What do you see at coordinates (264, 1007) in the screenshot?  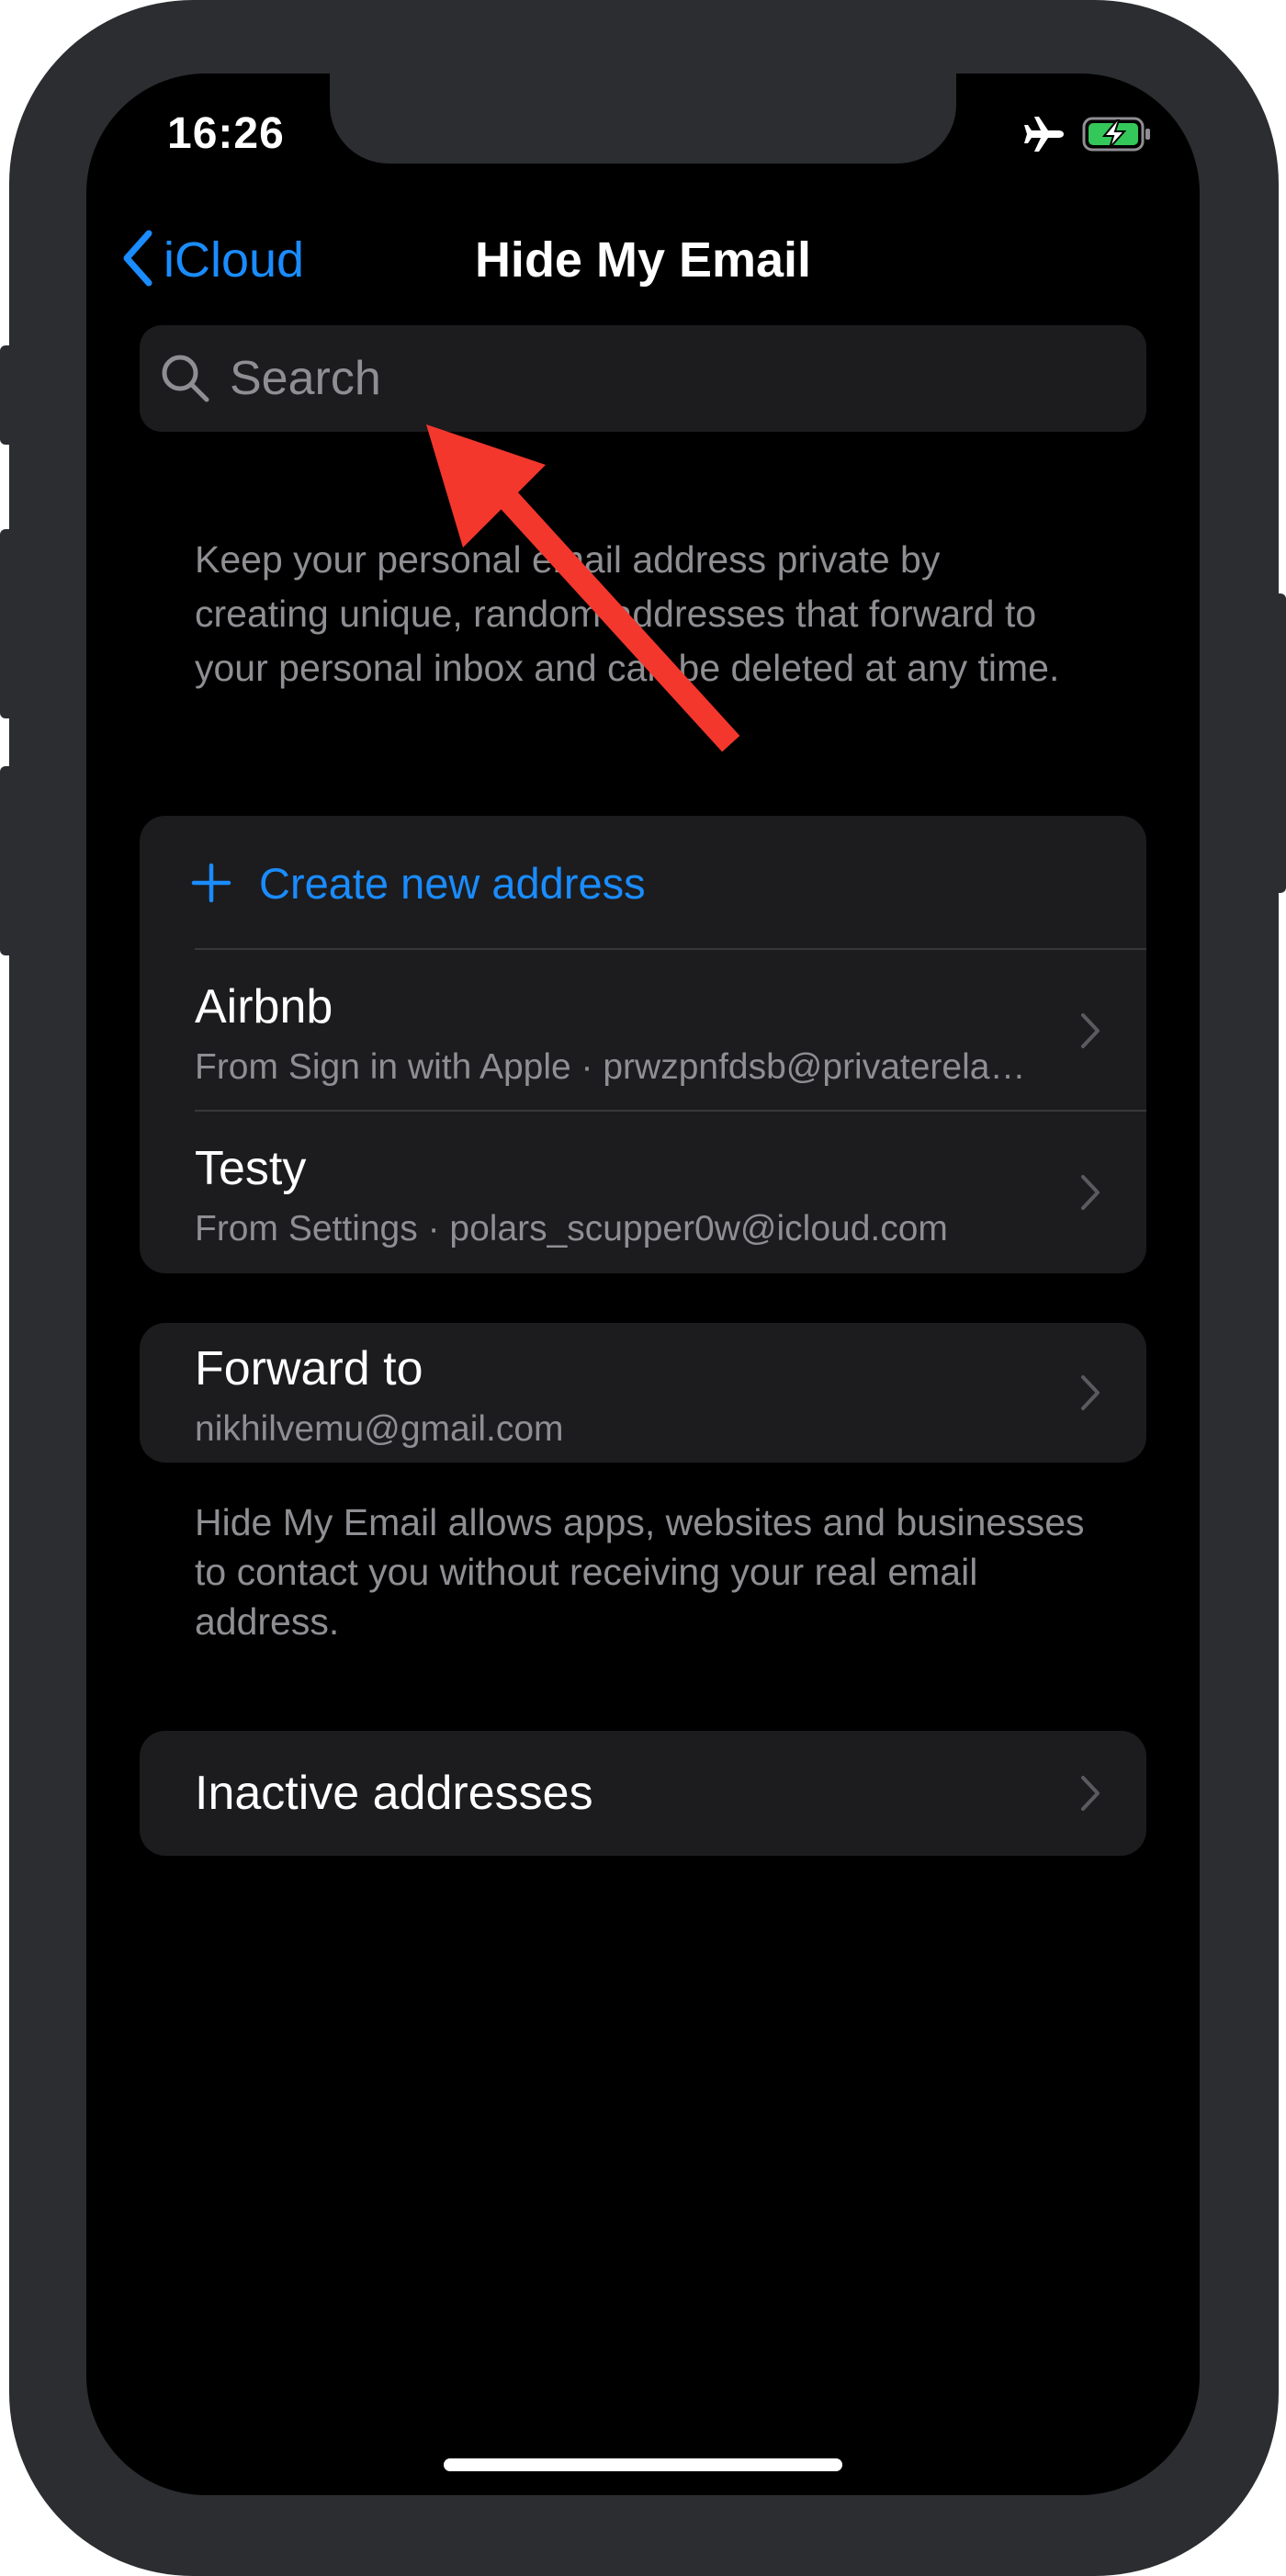 I see `address-title: Airbnb` at bounding box center [264, 1007].